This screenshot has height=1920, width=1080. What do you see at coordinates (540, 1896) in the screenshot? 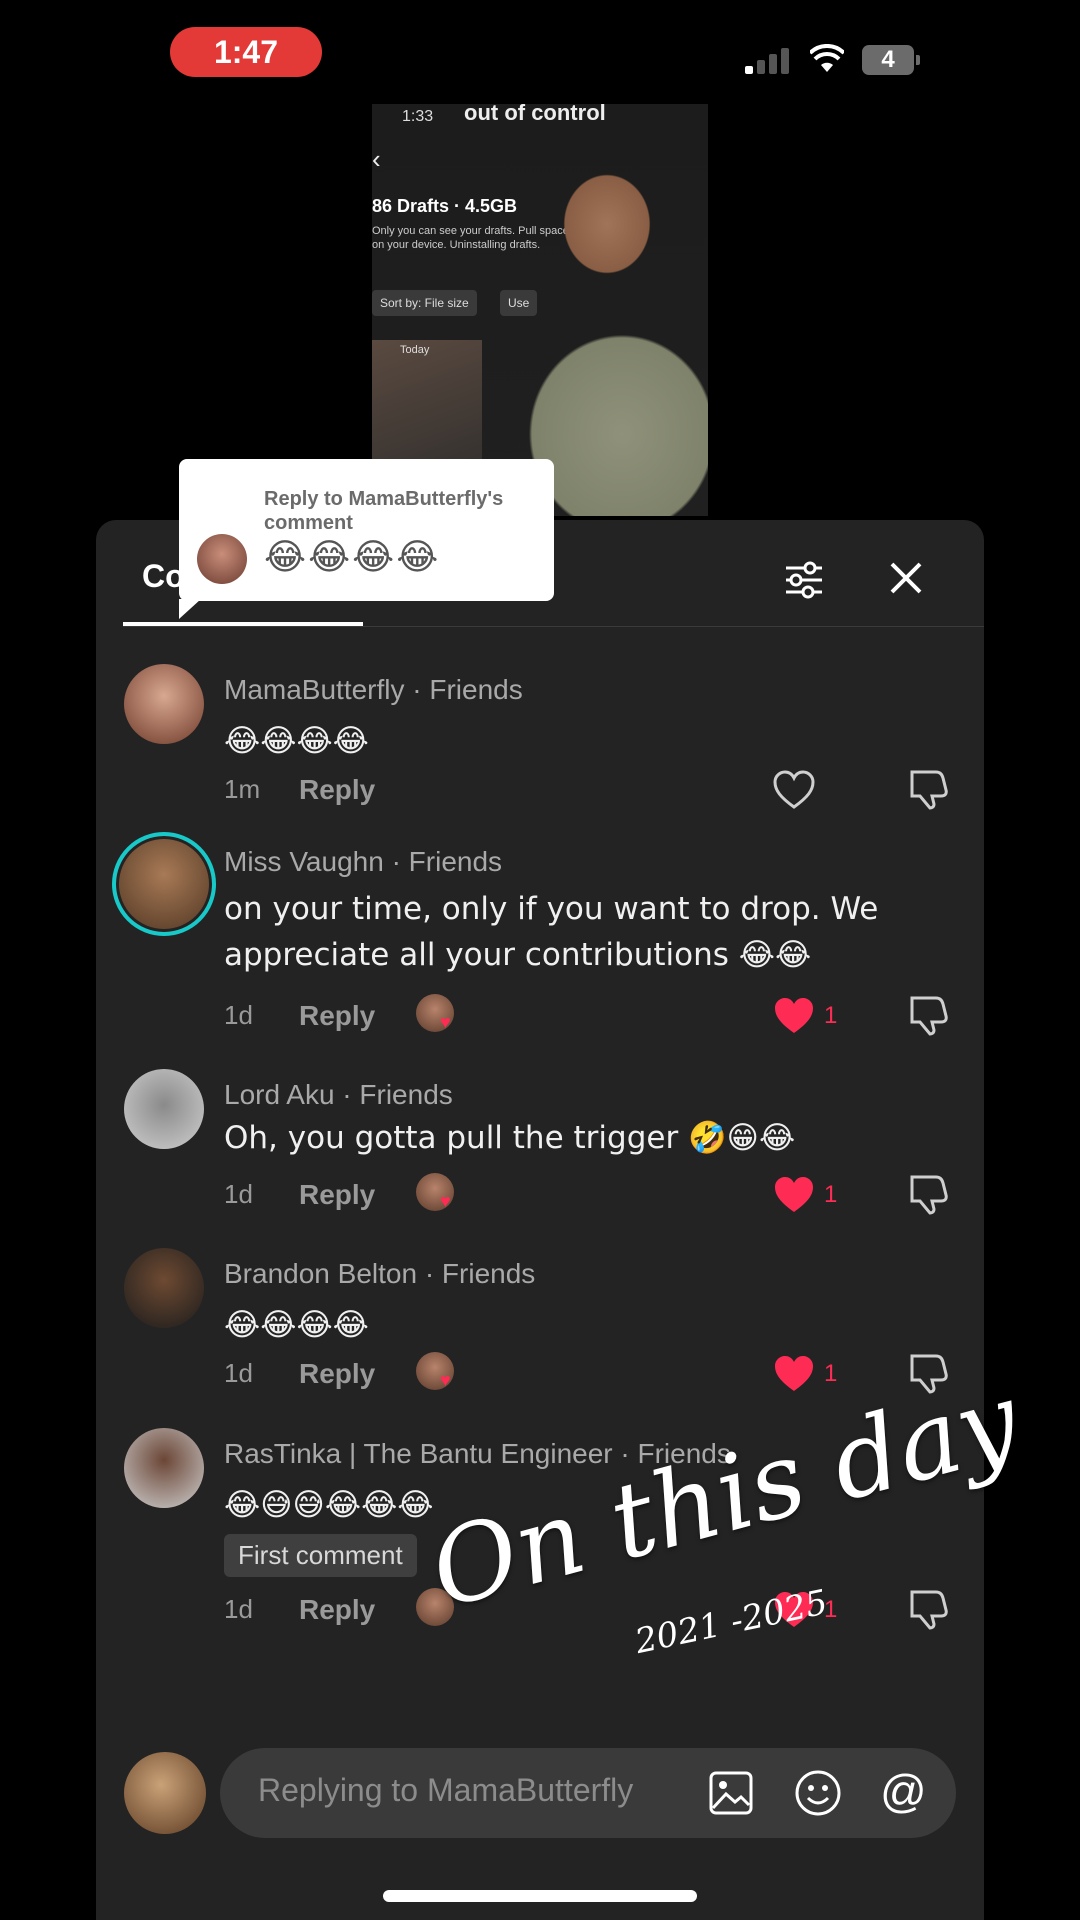
I see `home-indicator` at bounding box center [540, 1896].